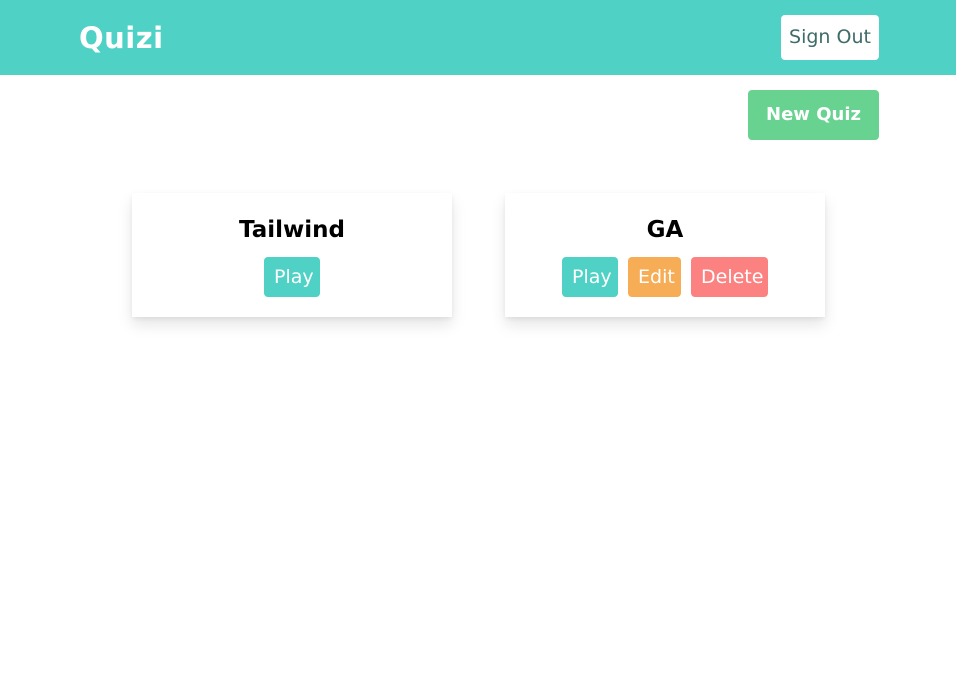  I want to click on app-logo: Quizi, so click(121, 38).